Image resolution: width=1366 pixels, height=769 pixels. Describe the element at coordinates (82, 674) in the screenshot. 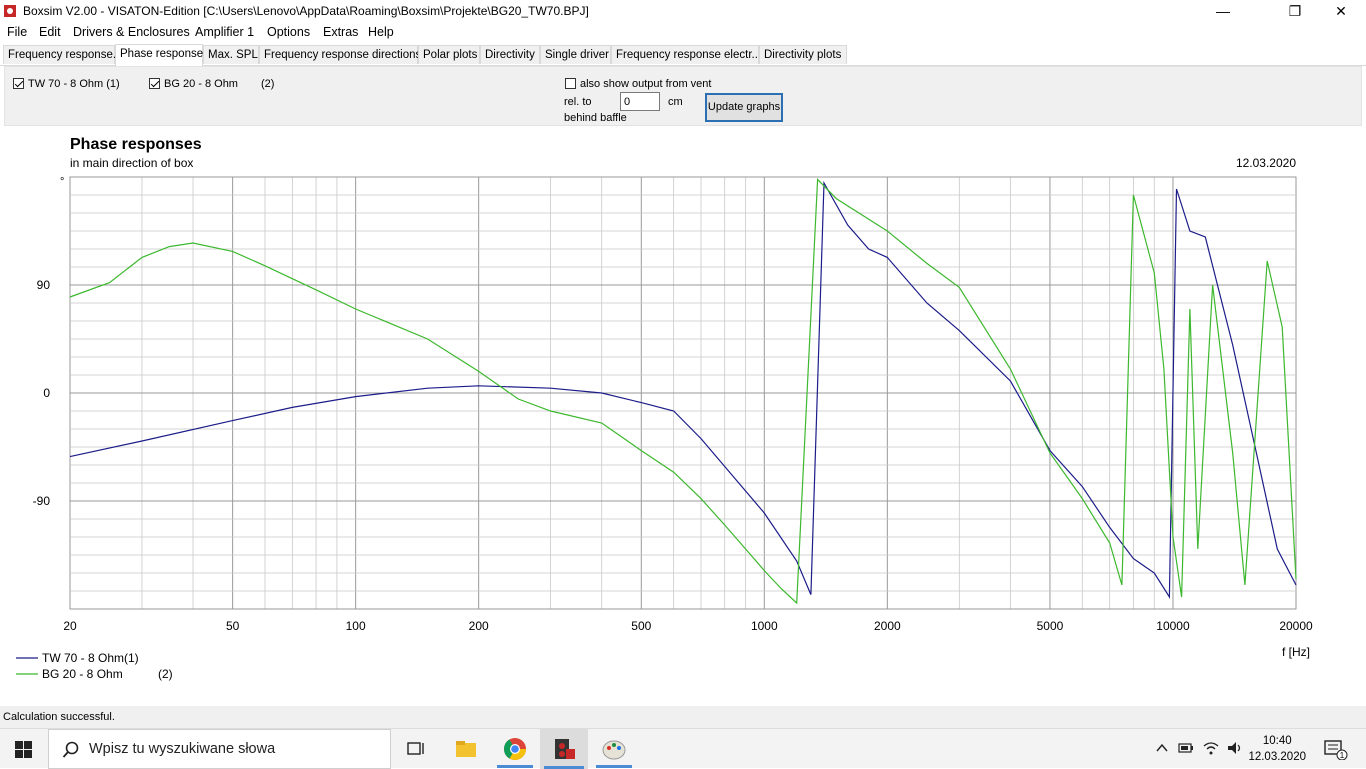

I see `legend-label-bg20: BG 20 - 8 Ohm` at that location.